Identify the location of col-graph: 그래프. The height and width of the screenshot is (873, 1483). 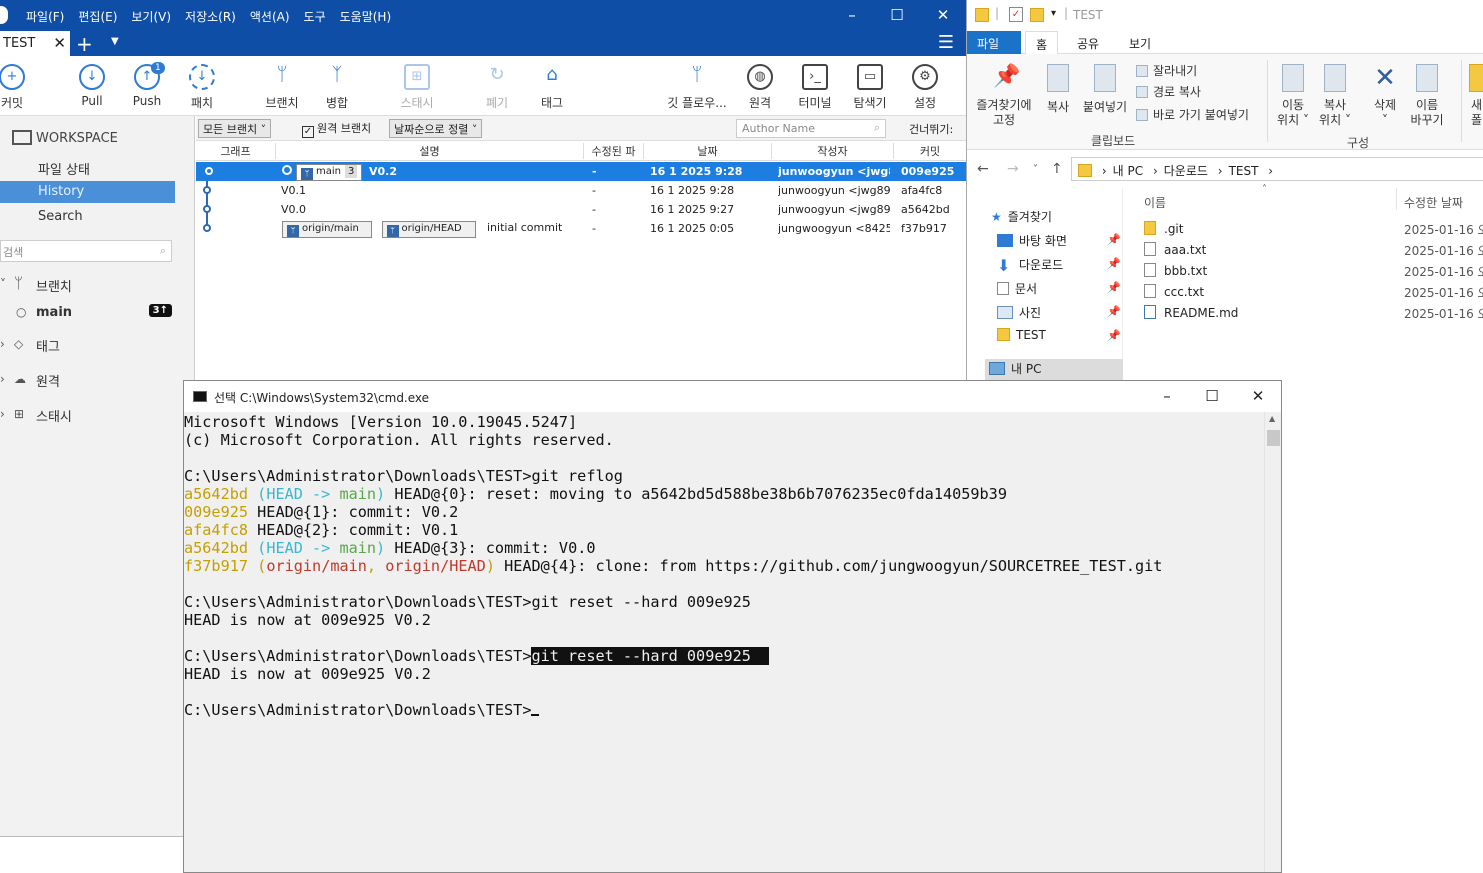
(236, 151).